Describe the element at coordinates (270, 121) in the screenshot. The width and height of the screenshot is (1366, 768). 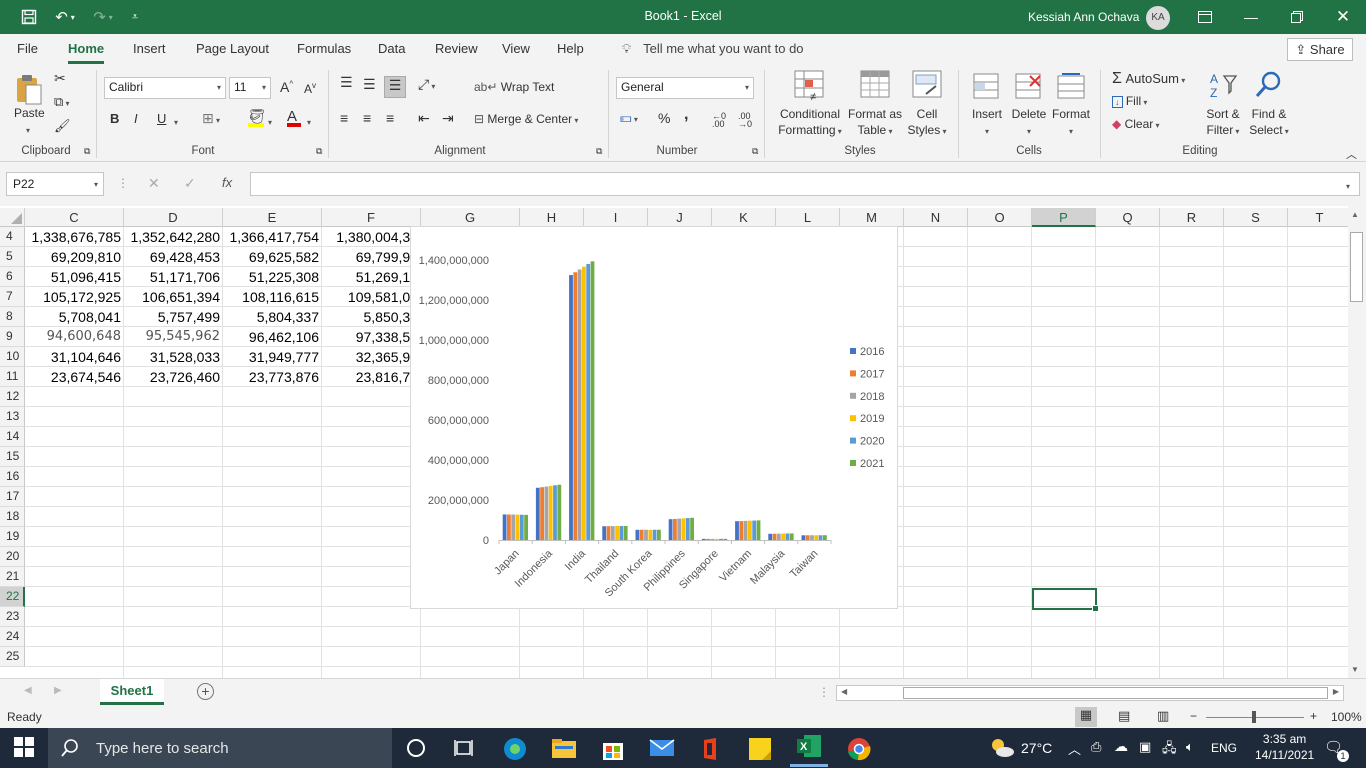
I see `fill-color-dropdown-icon: ▾` at that location.